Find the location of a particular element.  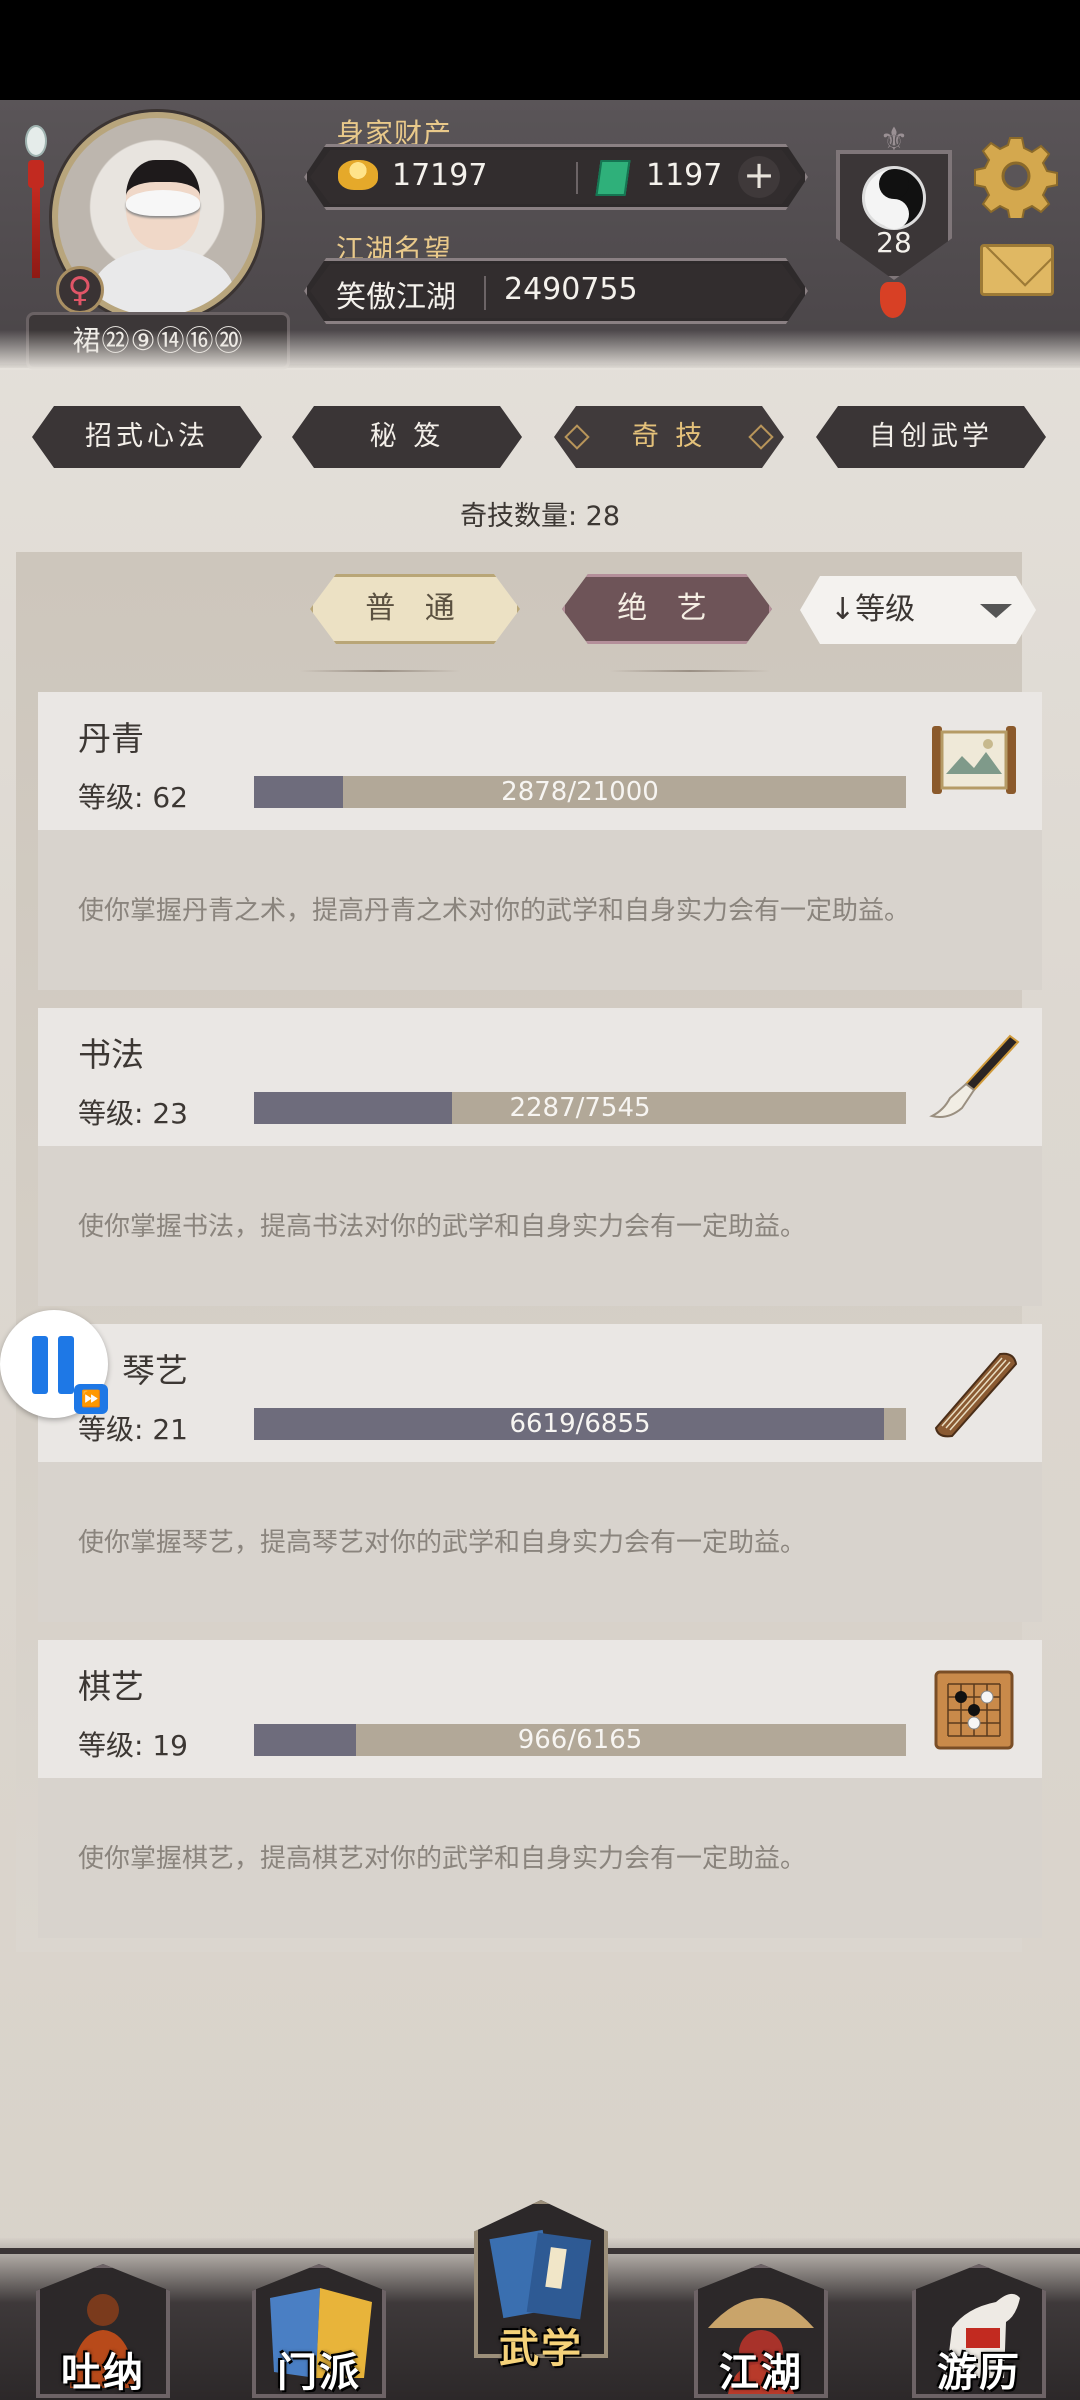

exp-text: 2878/21000 is located at coordinates (580, 792).